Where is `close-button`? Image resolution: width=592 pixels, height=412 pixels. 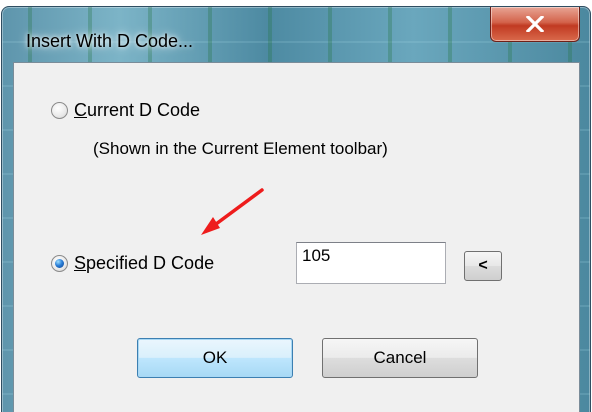
close-button is located at coordinates (535, 24).